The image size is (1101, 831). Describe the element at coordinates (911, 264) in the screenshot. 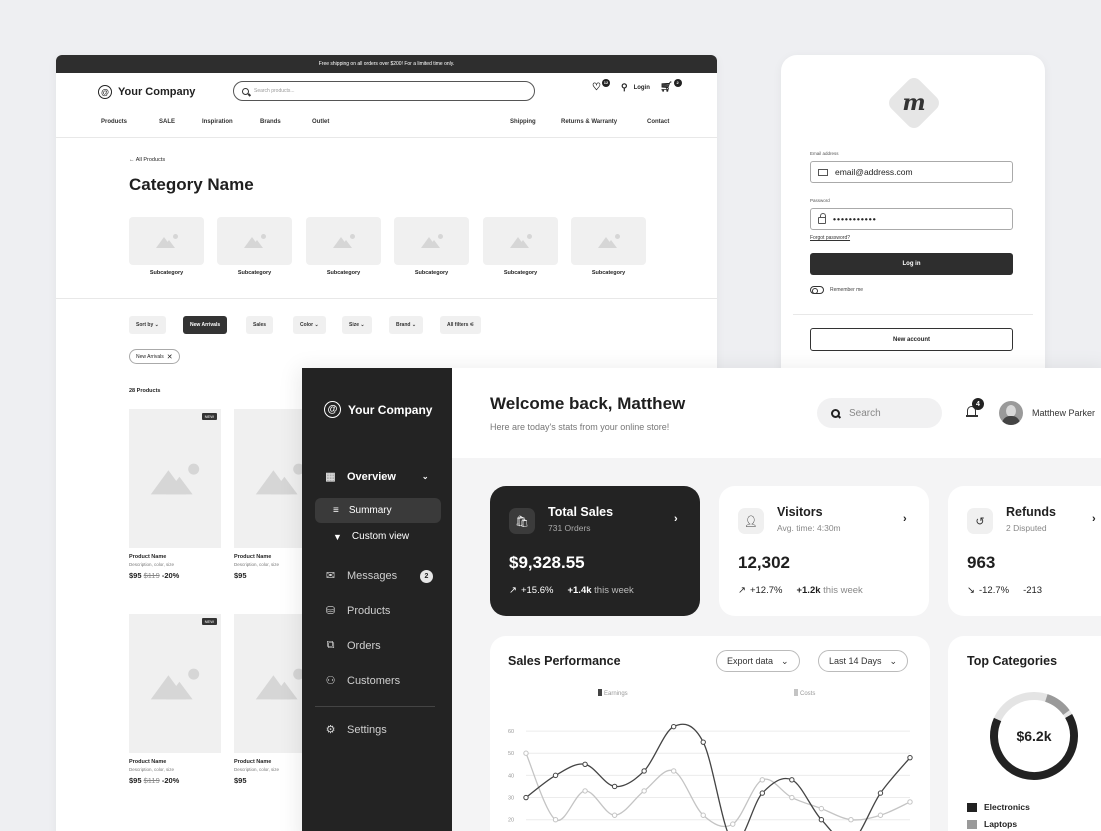

I see `login-button: Log in` at that location.